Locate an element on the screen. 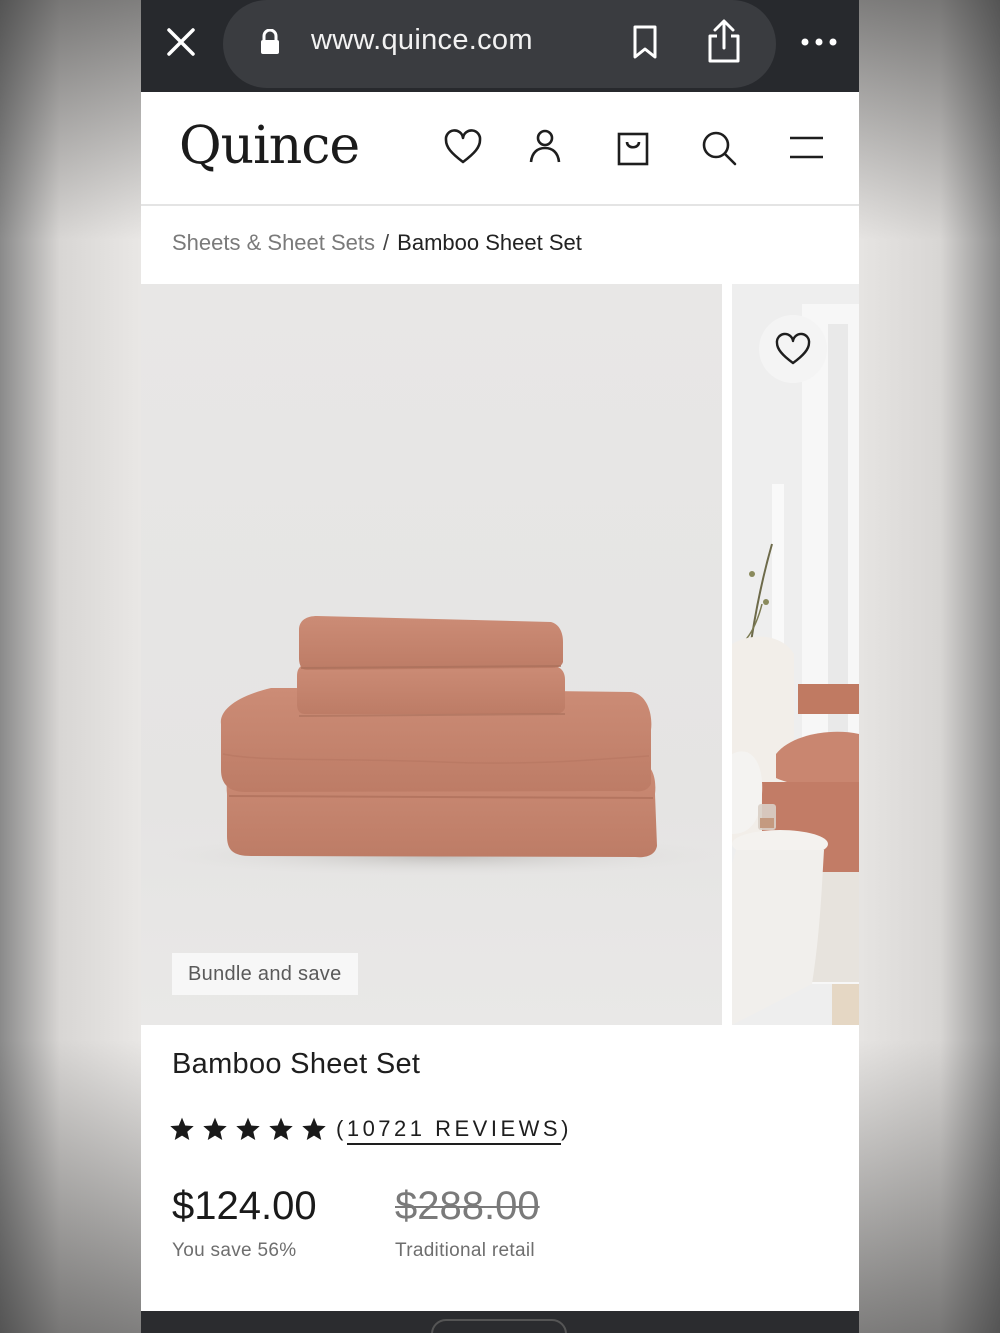 Image resolution: width=1000 pixels, height=1333 pixels. reviews-close-paren: ) is located at coordinates (566, 1128).